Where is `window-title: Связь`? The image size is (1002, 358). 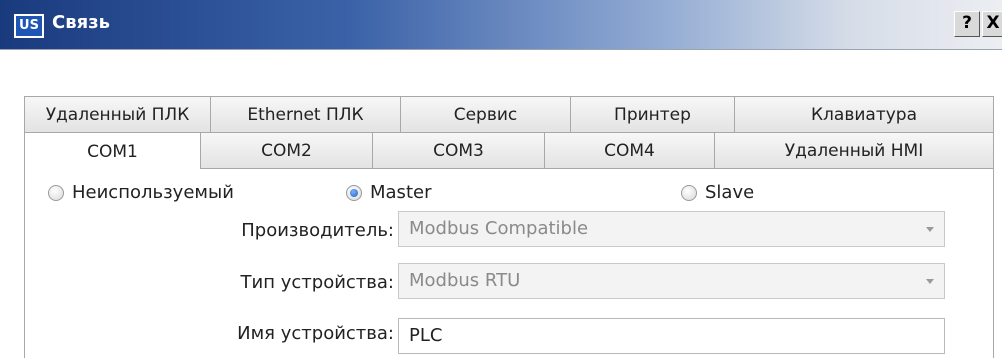 window-title: Связь is located at coordinates (81, 22).